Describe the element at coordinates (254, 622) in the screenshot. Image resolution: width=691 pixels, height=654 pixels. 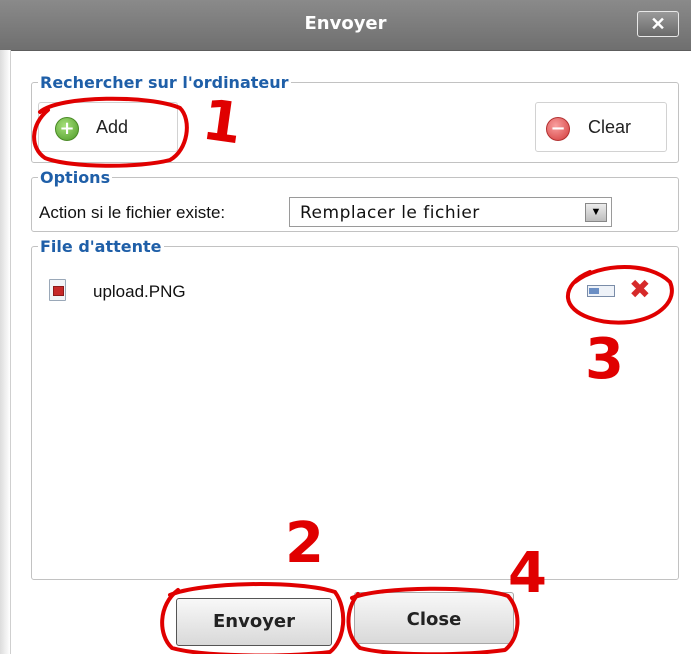
I see `send-button: Envoyer` at that location.